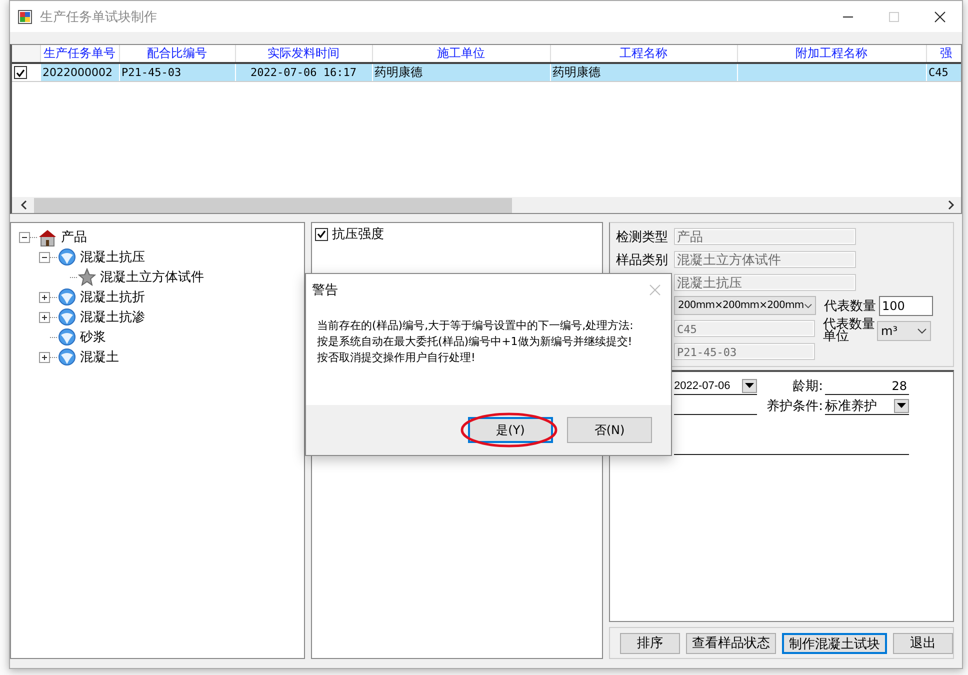 The image size is (968, 675). What do you see at coordinates (849, 331) in the screenshot?
I see `field-label: 代表数量单位` at bounding box center [849, 331].